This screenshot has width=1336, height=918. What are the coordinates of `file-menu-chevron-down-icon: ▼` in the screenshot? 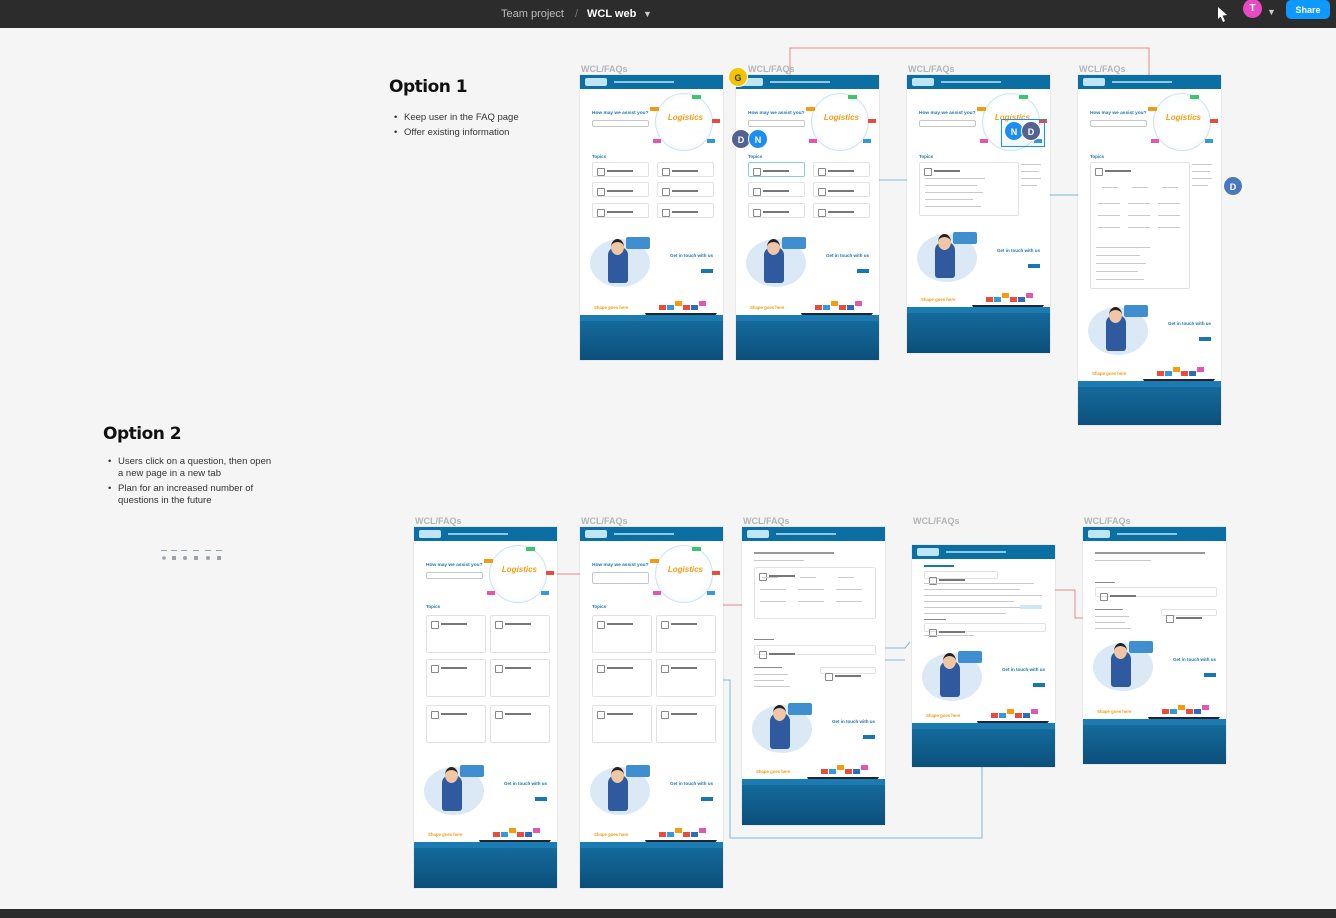 It's located at (647, 14).